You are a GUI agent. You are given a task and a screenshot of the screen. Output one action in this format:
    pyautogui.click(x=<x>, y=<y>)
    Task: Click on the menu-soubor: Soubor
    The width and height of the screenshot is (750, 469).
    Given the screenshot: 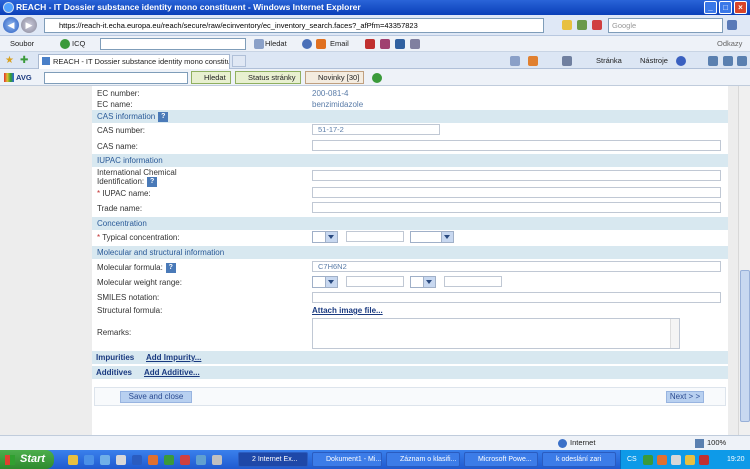 What is the action you would take?
    pyautogui.click(x=22, y=44)
    